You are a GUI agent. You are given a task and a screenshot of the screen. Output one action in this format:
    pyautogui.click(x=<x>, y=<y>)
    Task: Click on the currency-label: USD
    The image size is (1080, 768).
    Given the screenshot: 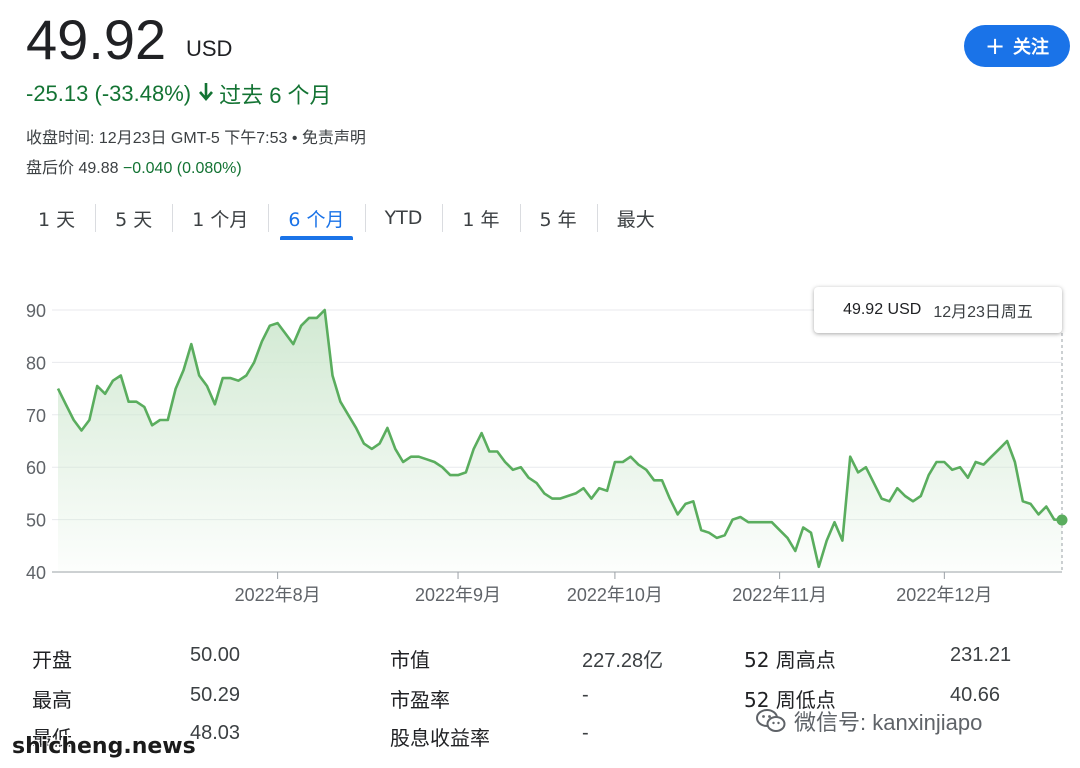 What is the action you would take?
    pyautogui.click(x=209, y=48)
    